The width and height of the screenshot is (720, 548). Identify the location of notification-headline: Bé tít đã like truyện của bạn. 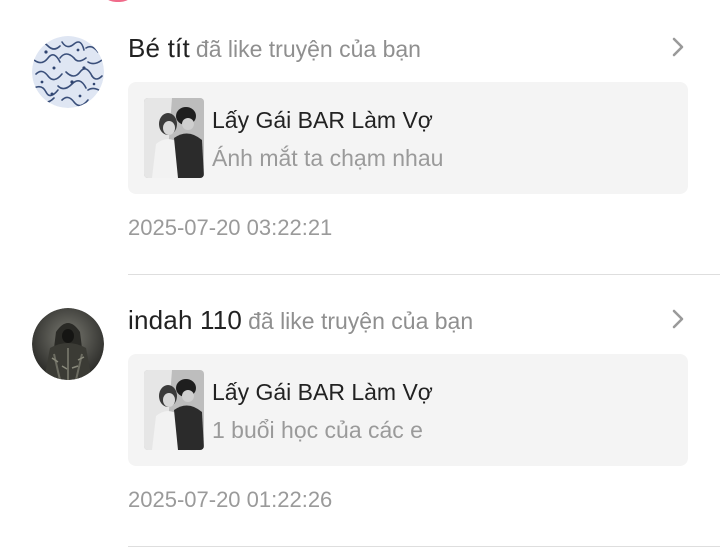
(274, 48).